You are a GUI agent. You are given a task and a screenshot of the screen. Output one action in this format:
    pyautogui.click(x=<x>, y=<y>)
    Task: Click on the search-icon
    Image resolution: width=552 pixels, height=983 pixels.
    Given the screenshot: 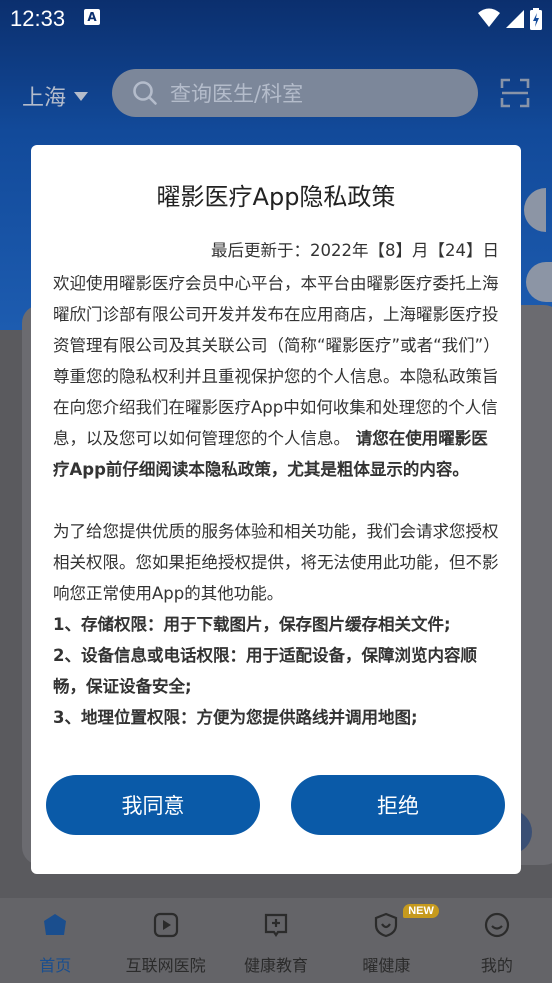 What is the action you would take?
    pyautogui.click(x=145, y=93)
    